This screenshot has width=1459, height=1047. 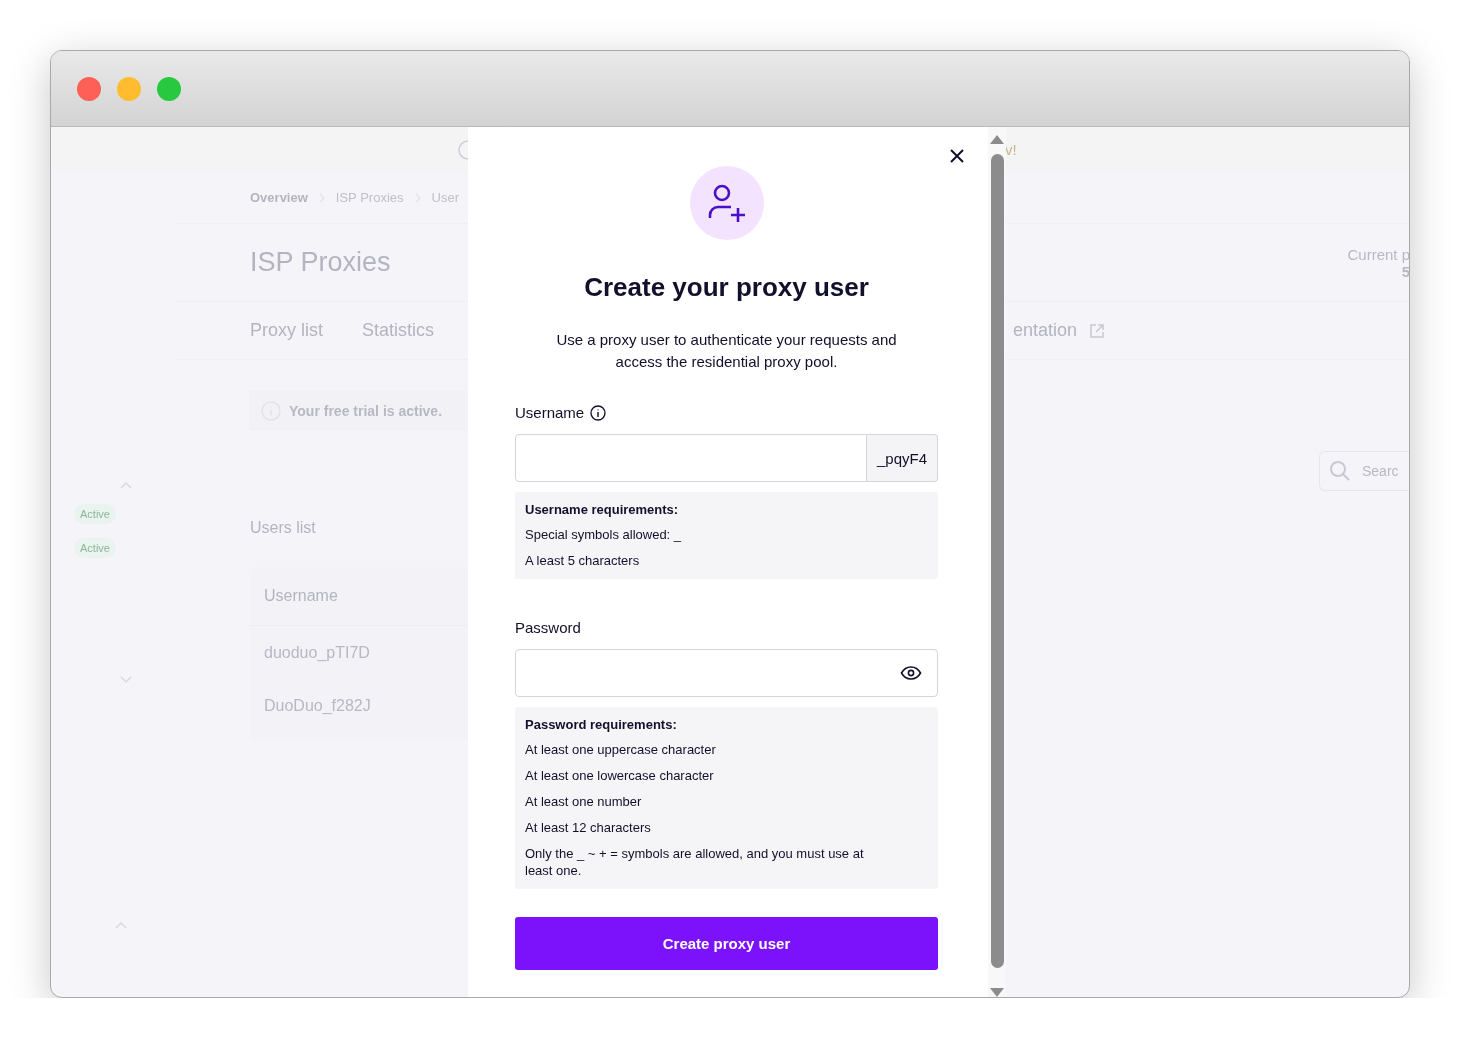 I want to click on dialog-title: Create your proxy user, so click(x=726, y=287).